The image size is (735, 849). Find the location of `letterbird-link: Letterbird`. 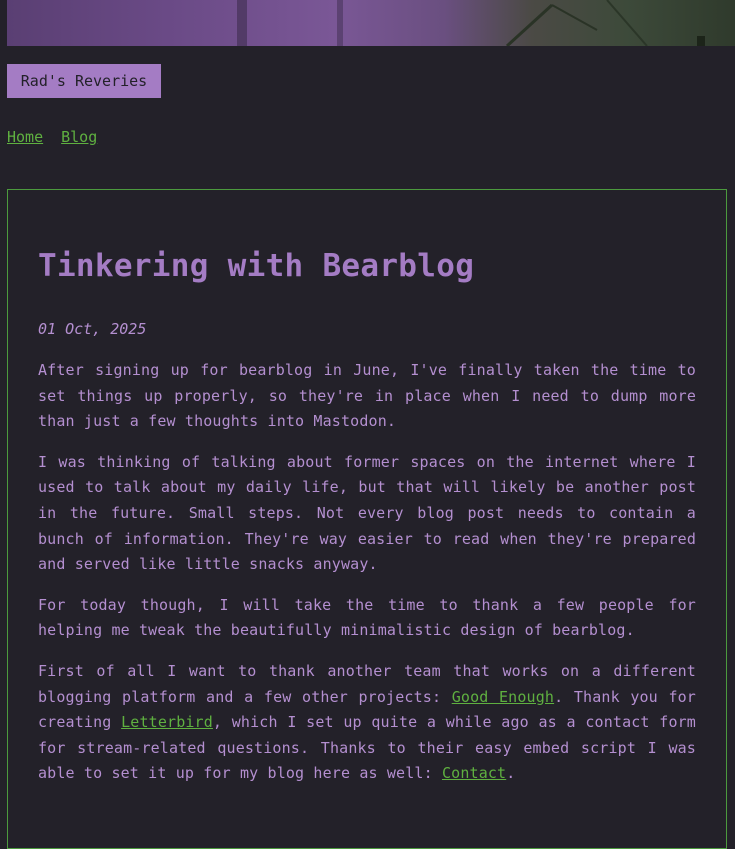

letterbird-link: Letterbird is located at coordinates (167, 722).